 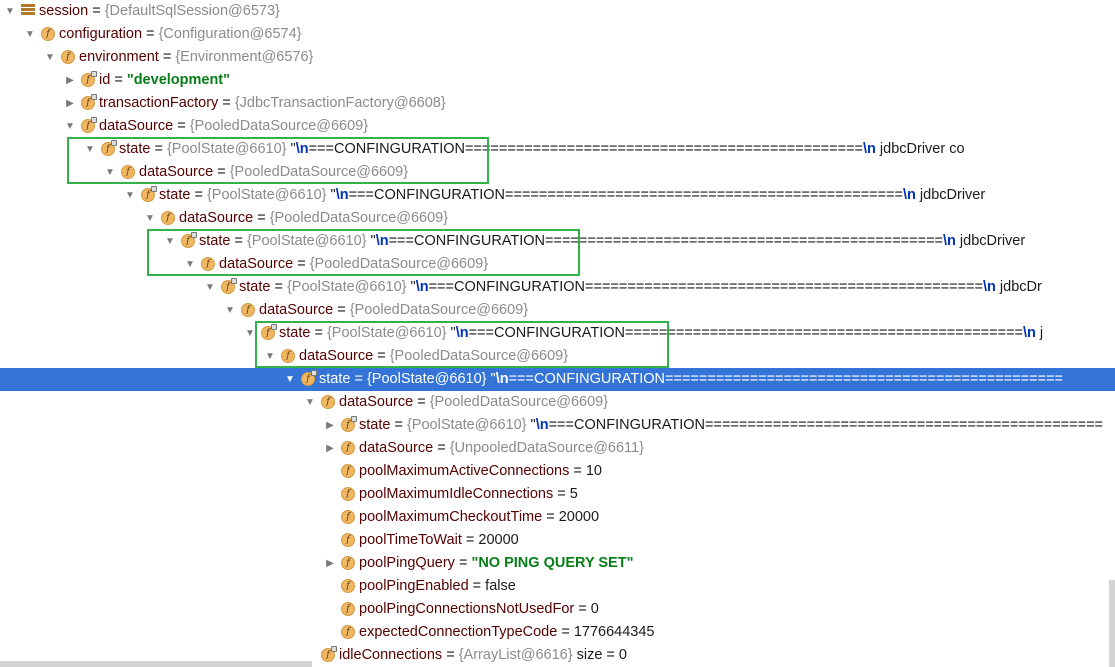 I want to click on tree-row: f expectedConnectionTypeCode = 1776644345, so click(x=557, y=632).